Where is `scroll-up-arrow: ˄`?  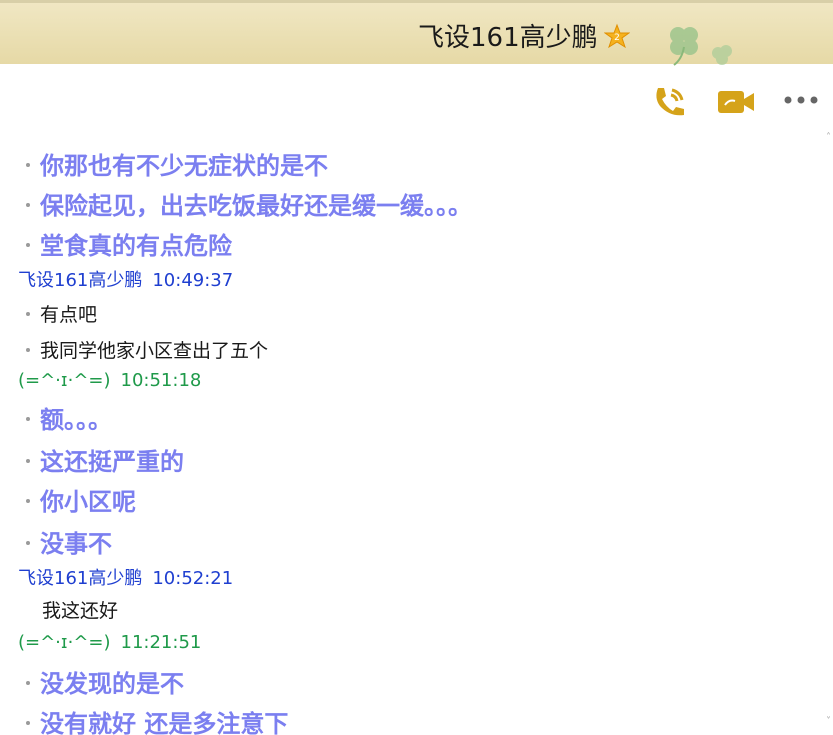 scroll-up-arrow: ˄ is located at coordinates (829, 137).